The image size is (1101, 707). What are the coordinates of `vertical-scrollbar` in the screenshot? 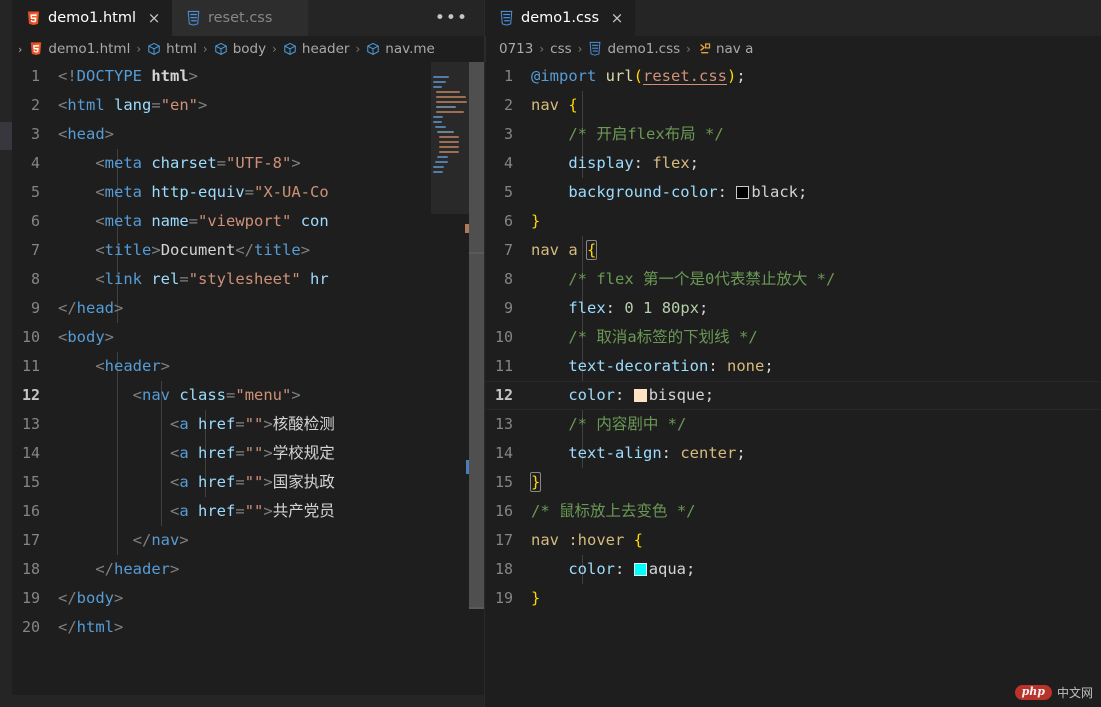 It's located at (476, 384).